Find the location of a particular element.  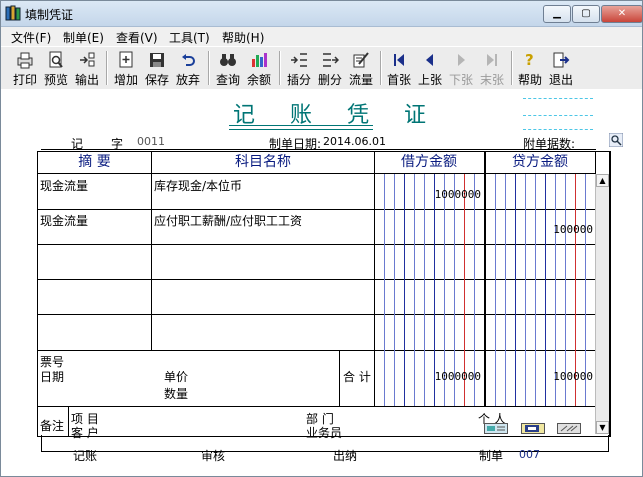

query-label: 查询 is located at coordinates (227, 80).